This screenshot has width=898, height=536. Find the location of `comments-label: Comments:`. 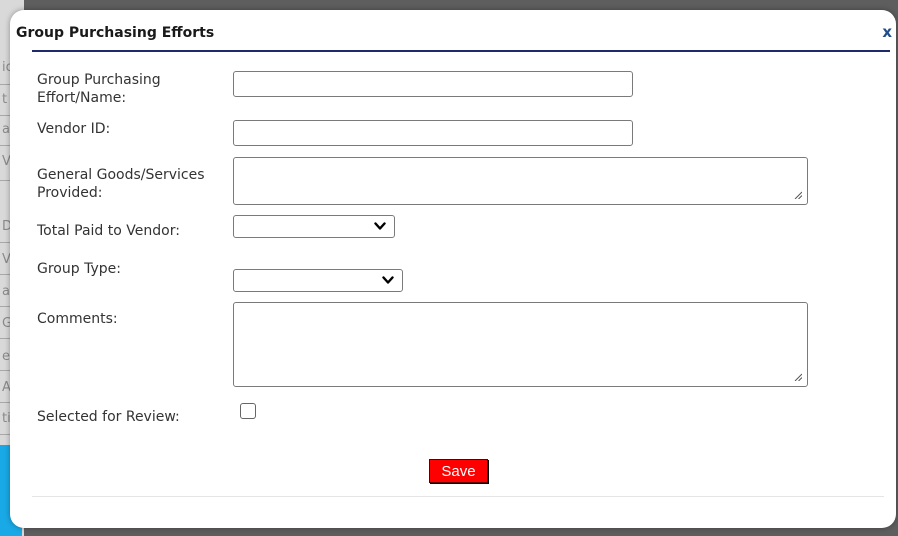

comments-label: Comments: is located at coordinates (77, 319).